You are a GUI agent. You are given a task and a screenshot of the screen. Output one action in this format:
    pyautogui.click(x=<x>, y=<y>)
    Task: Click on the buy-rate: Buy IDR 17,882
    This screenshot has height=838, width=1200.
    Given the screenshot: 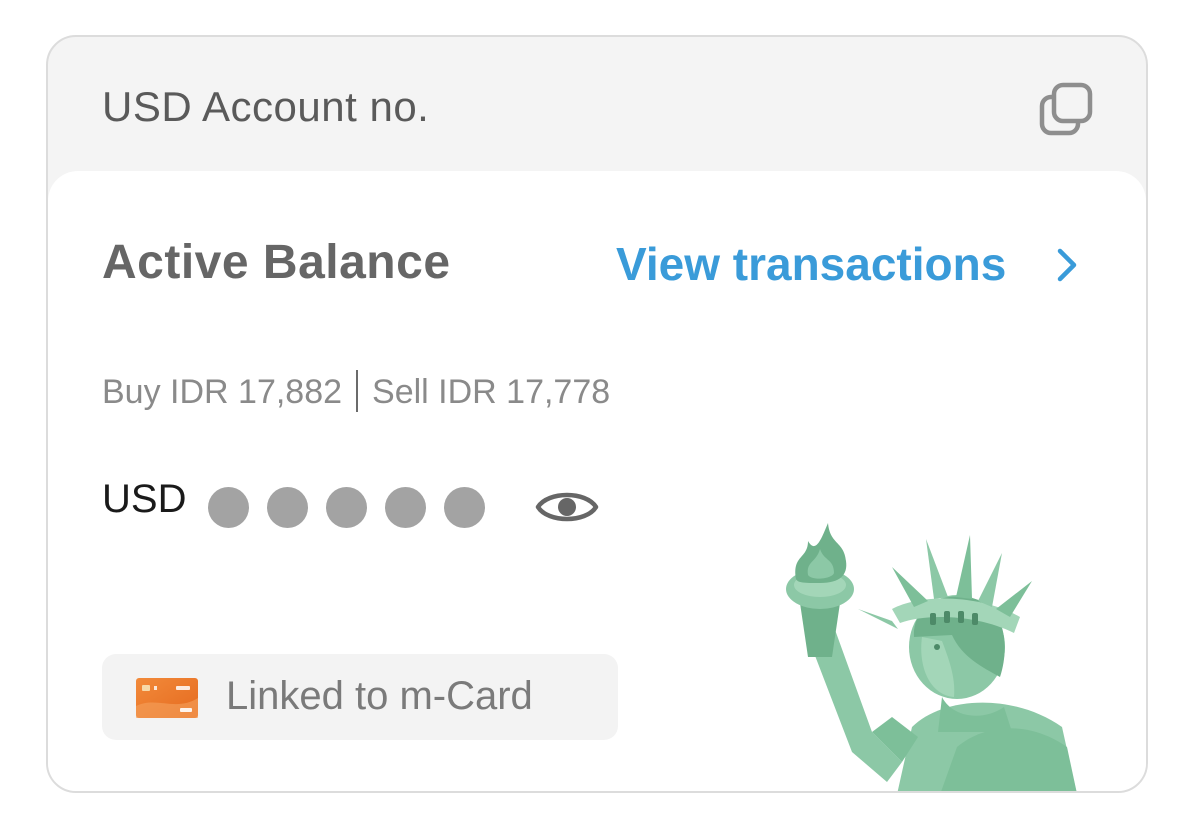 What is the action you would take?
    pyautogui.click(x=222, y=392)
    